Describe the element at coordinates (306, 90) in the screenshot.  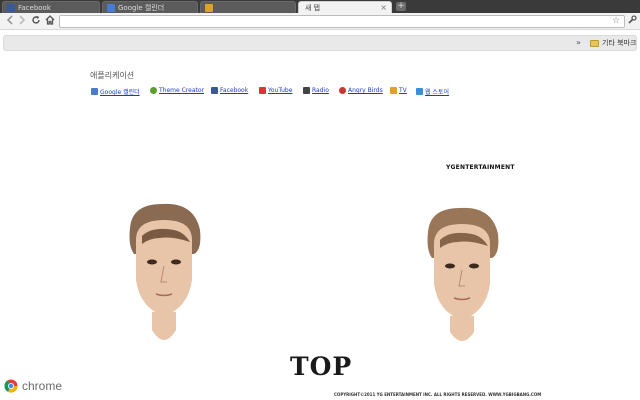
I see `radio-icon` at that location.